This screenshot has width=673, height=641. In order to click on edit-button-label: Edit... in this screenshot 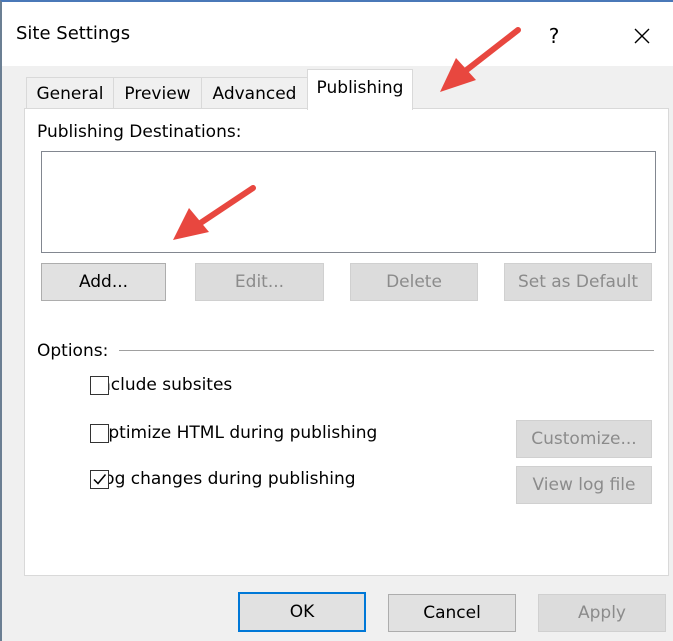, I will do `click(259, 282)`.